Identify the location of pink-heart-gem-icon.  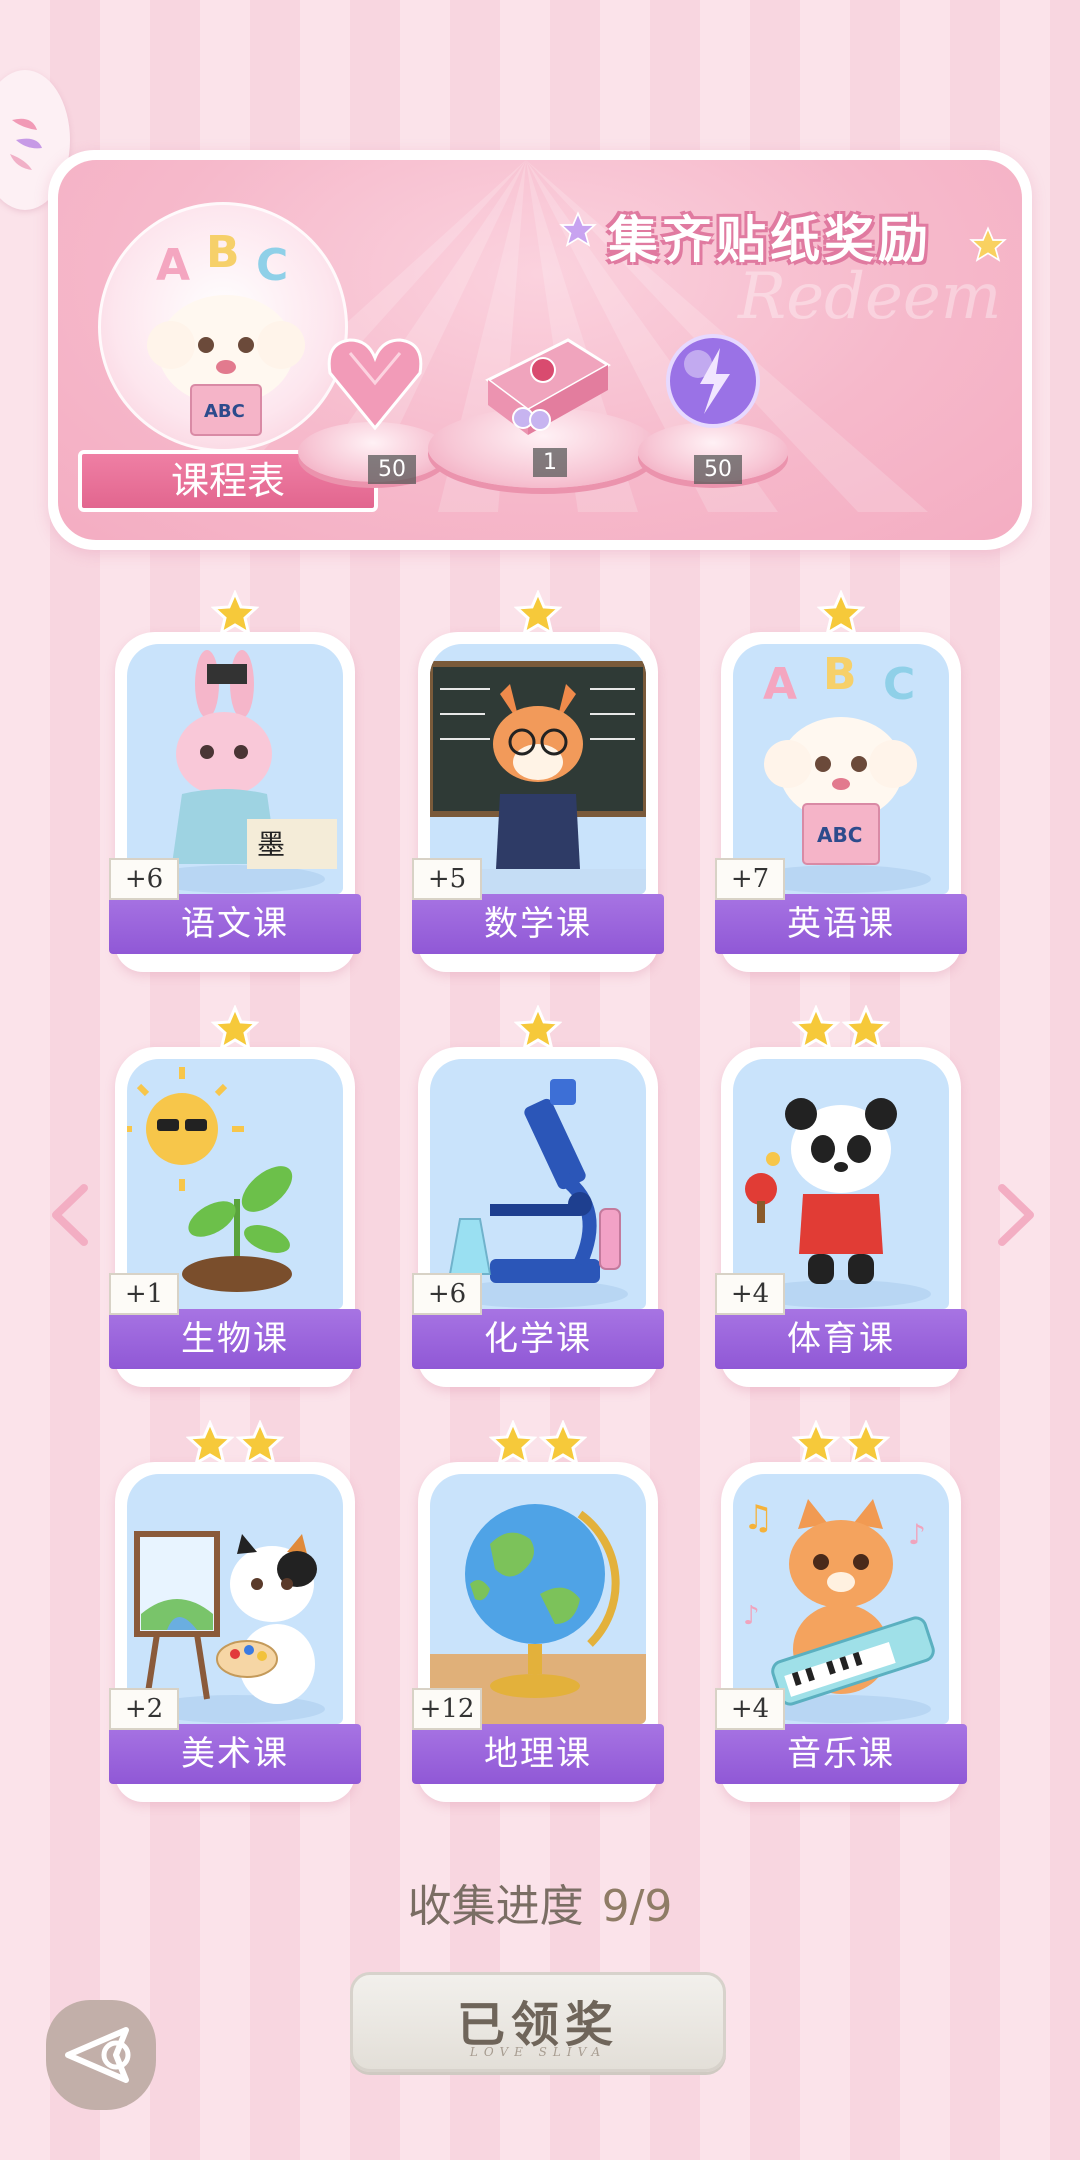
(375, 384).